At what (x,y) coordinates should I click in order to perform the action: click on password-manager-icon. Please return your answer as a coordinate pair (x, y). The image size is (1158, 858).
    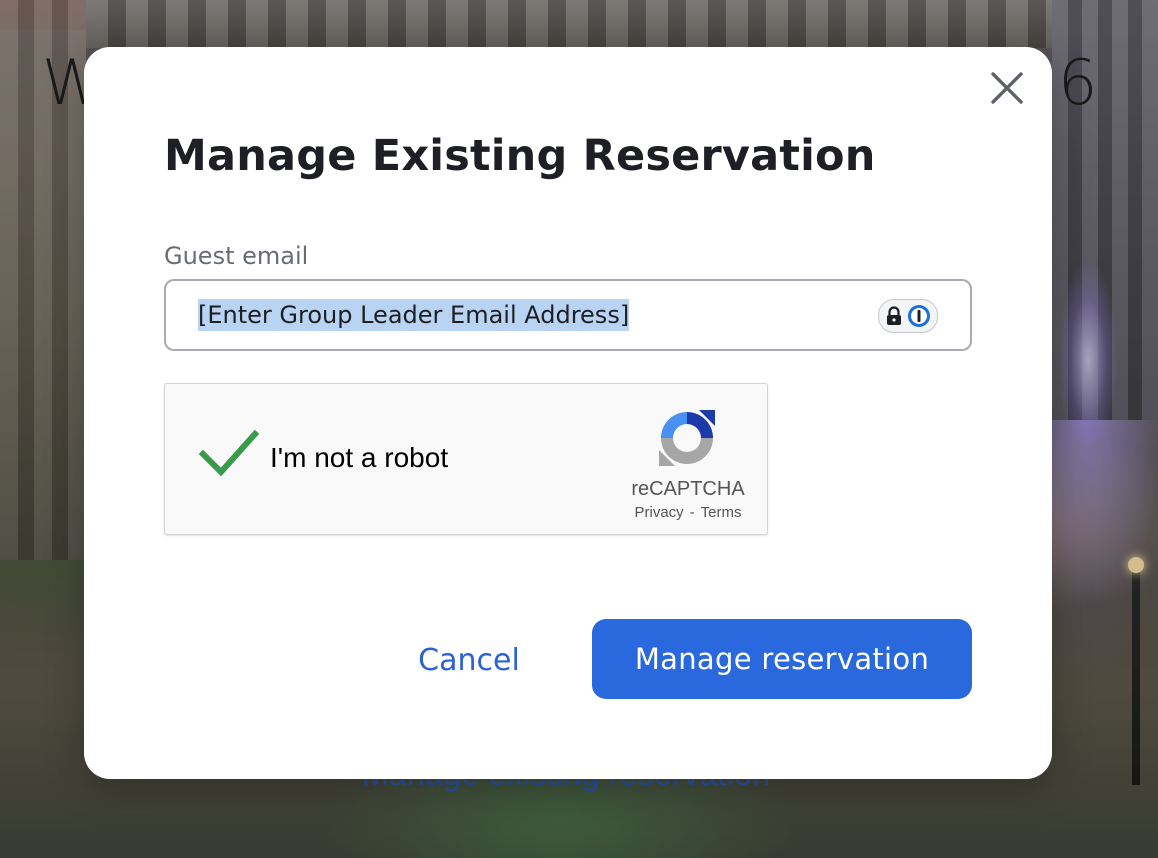
    Looking at the image, I should click on (919, 316).